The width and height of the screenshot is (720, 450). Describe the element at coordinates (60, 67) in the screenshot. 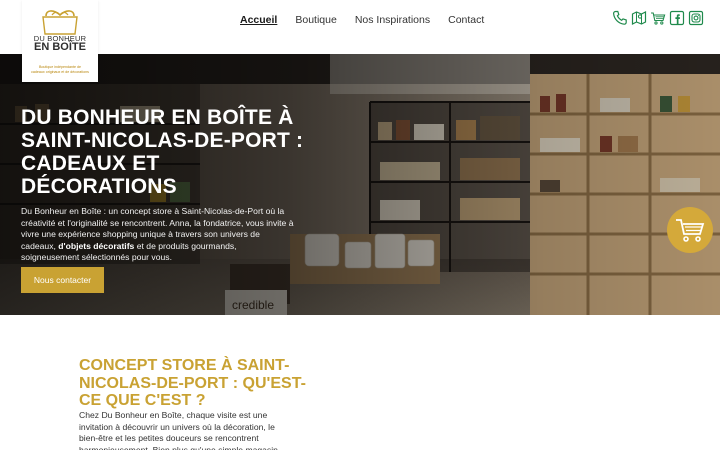

I see `logo-tagline-1: Boutique indépendante de` at that location.